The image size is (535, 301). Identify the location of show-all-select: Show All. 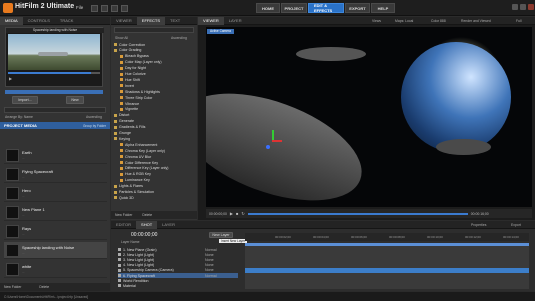
(121, 38).